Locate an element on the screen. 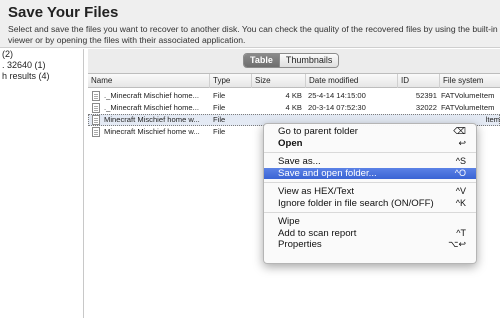 Image resolution: width=500 pixels, height=318 pixels. page-title: Save Your Files is located at coordinates (63, 12).